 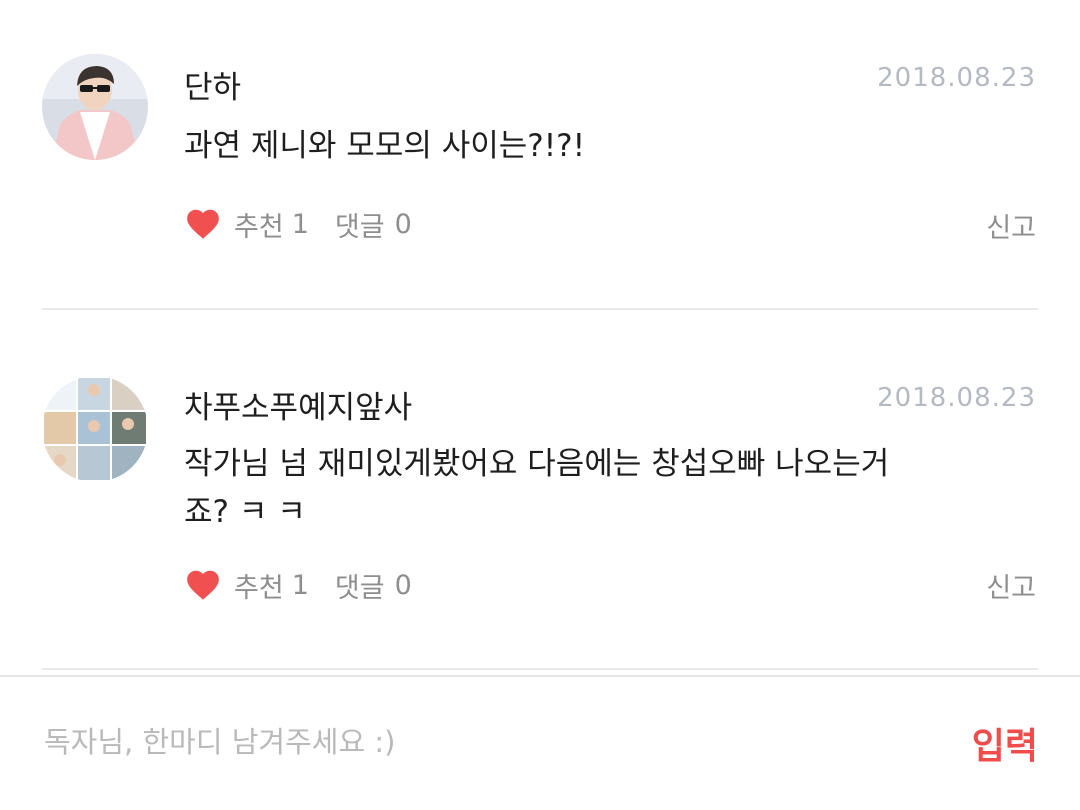 What do you see at coordinates (385, 146) in the screenshot?
I see `comment-text: 과연 제니와 모모의 사이는?!?!` at bounding box center [385, 146].